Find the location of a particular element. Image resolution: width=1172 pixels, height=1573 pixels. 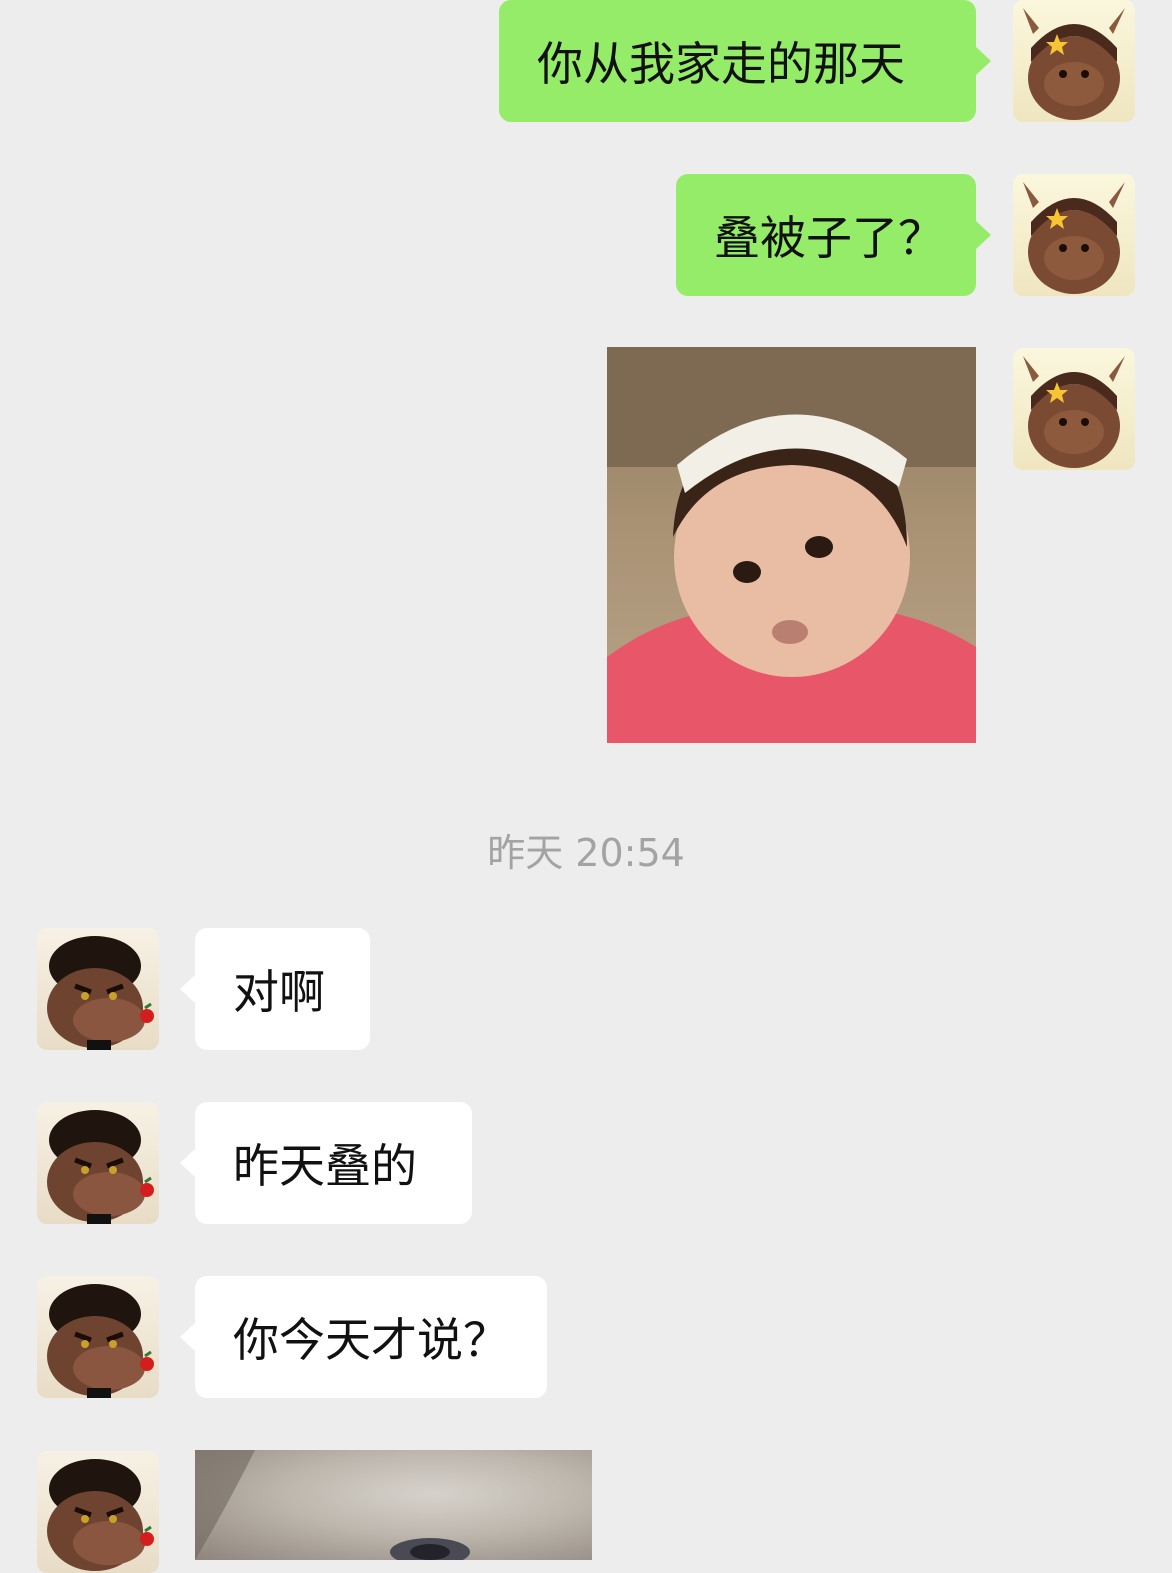

cat-closeup-image is located at coordinates (393, 1505).